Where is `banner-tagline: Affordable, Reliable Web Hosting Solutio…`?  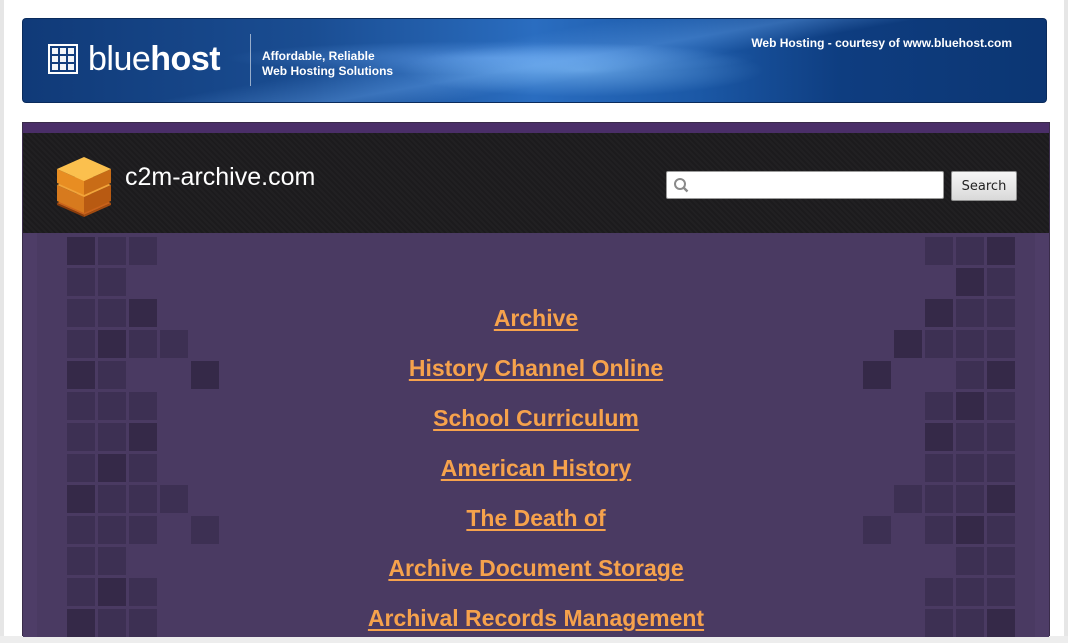 banner-tagline: Affordable, Reliable Web Hosting Solutio… is located at coordinates (327, 64).